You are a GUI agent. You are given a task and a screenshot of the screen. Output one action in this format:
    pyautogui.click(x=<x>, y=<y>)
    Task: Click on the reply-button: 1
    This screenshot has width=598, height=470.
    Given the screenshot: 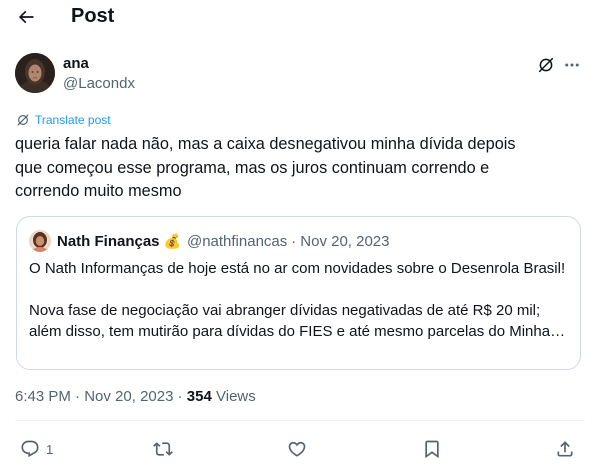 What is the action you would take?
    pyautogui.click(x=36, y=449)
    